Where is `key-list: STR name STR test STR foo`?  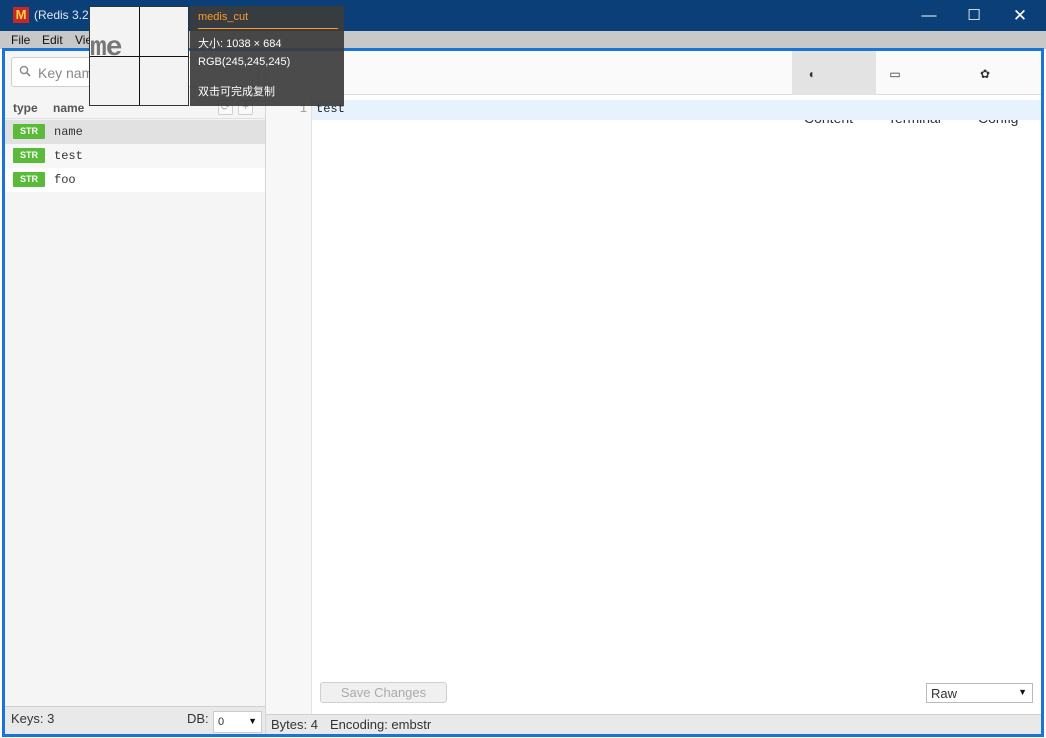 key-list: STR name STR test STR foo is located at coordinates (135, 156).